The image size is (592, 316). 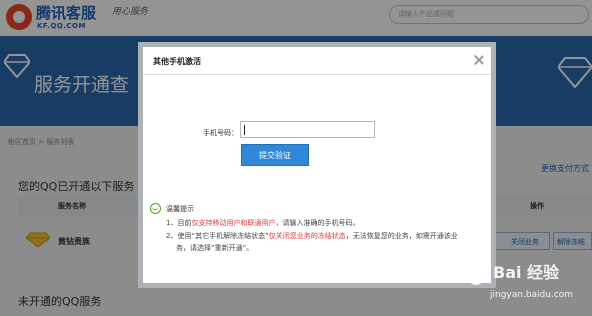 What do you see at coordinates (532, 295) in the screenshot?
I see `watermark-url: jingyan.baidu.com` at bounding box center [532, 295].